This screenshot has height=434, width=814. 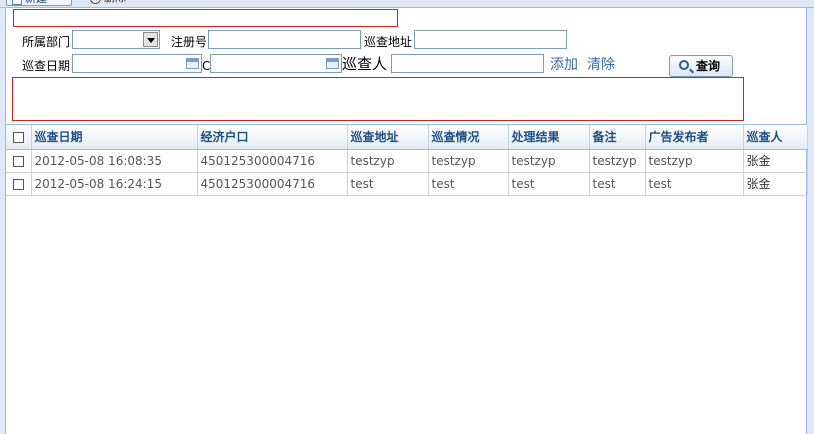 I want to click on new-icon, so click(x=17, y=2).